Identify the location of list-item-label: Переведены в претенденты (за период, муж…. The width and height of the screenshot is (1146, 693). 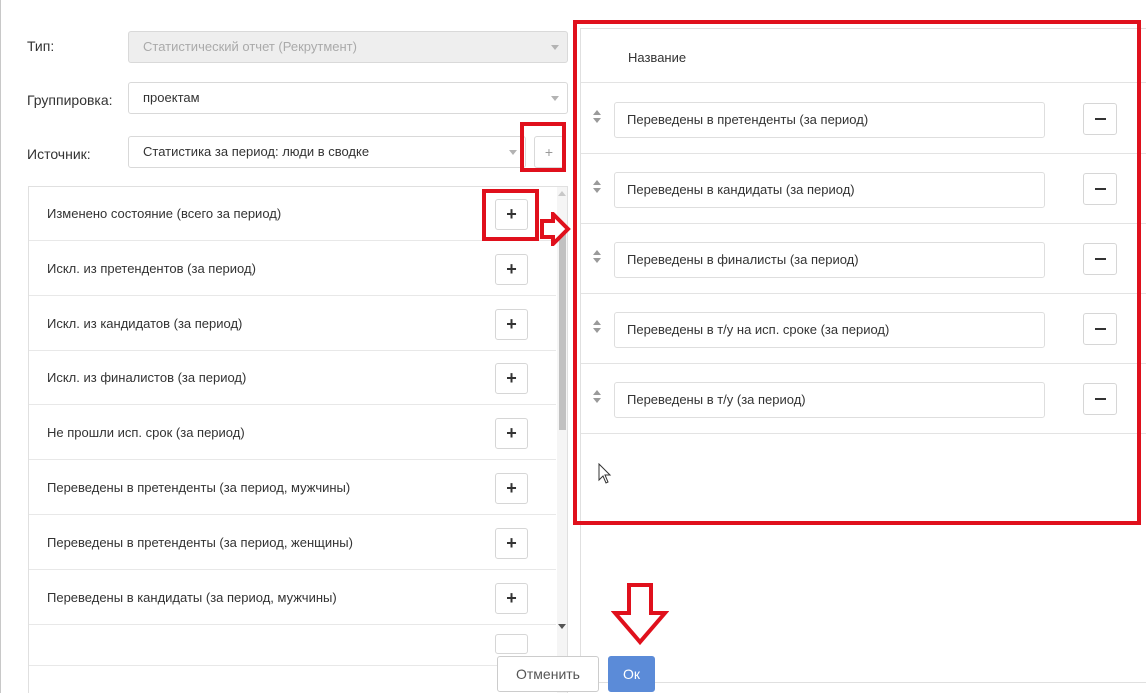
(199, 487).